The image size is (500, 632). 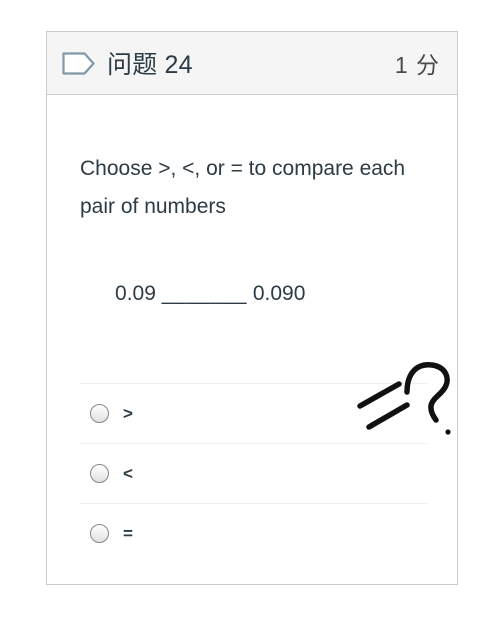 What do you see at coordinates (150, 65) in the screenshot?
I see `question-title: 问题 24` at bounding box center [150, 65].